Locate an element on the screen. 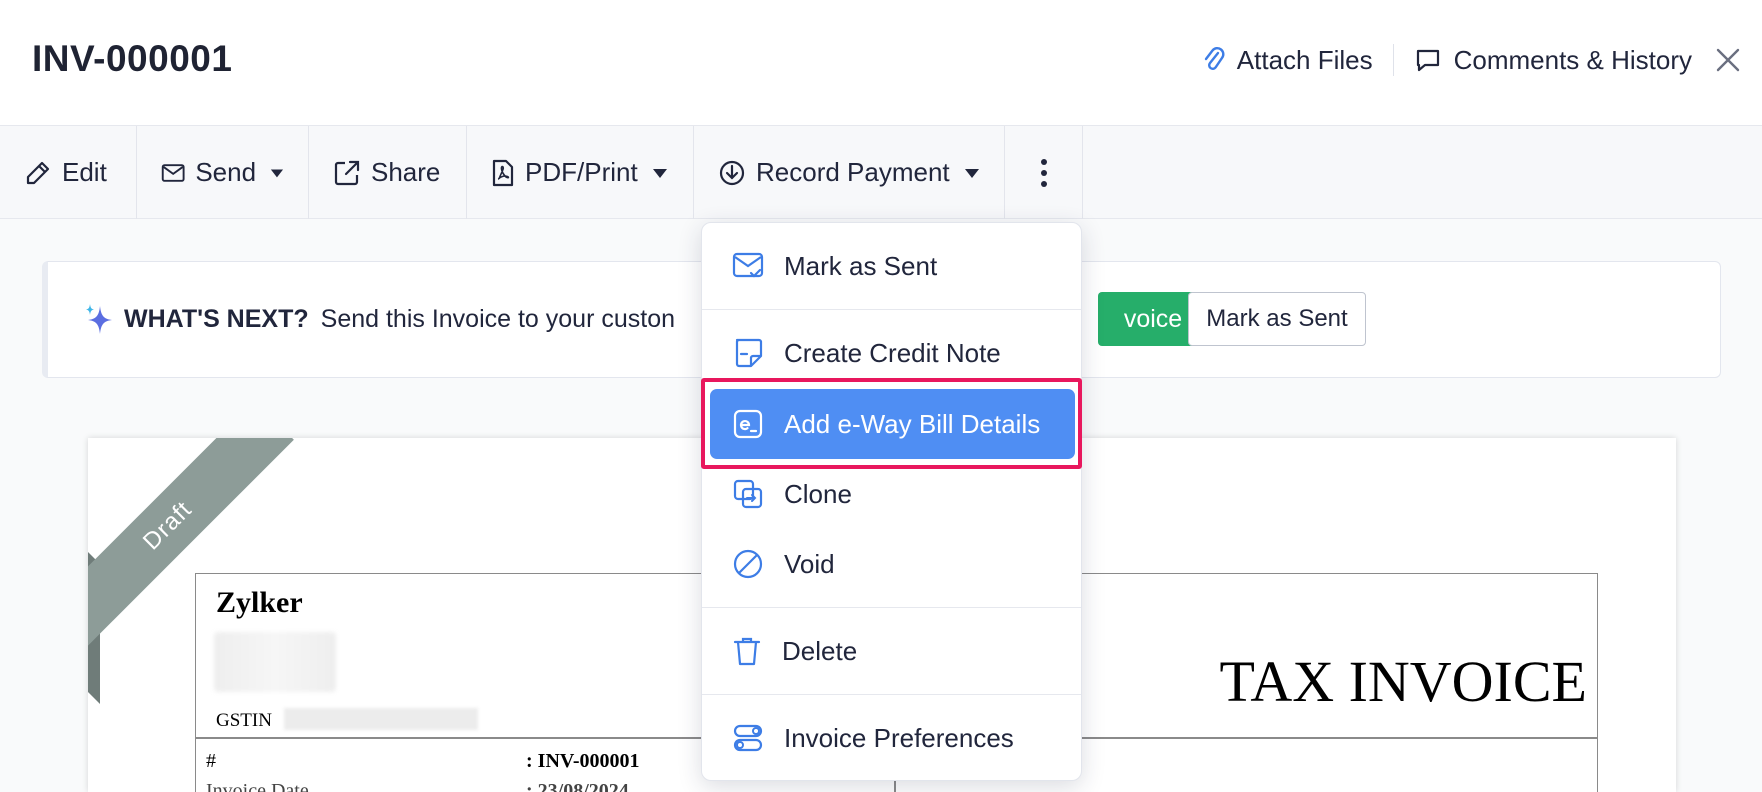 The image size is (1762, 792). whats-next-label: WHAT'S NEXT? is located at coordinates (216, 318).